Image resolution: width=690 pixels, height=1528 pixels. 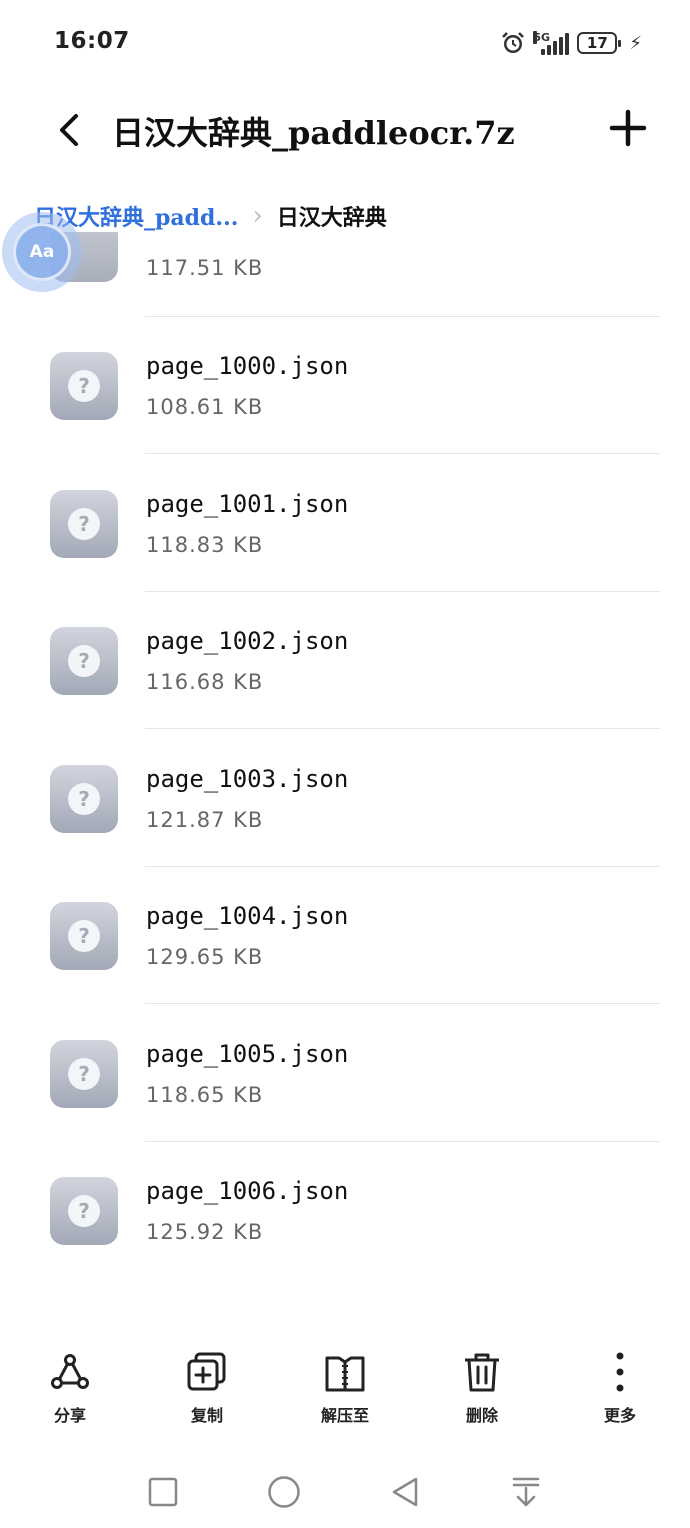 What do you see at coordinates (345, 1072) in the screenshot?
I see `list-item: ? page_1005.json 118.65 KB` at bounding box center [345, 1072].